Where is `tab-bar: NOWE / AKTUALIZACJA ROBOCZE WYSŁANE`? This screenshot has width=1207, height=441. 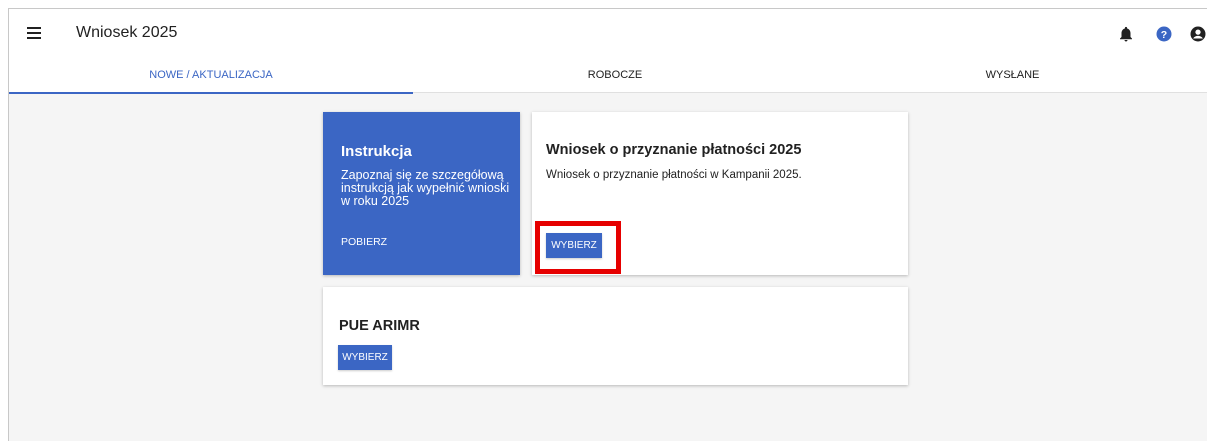
tab-bar: NOWE / AKTUALIZACJA ROBOCZE WYSŁANE is located at coordinates (608, 77).